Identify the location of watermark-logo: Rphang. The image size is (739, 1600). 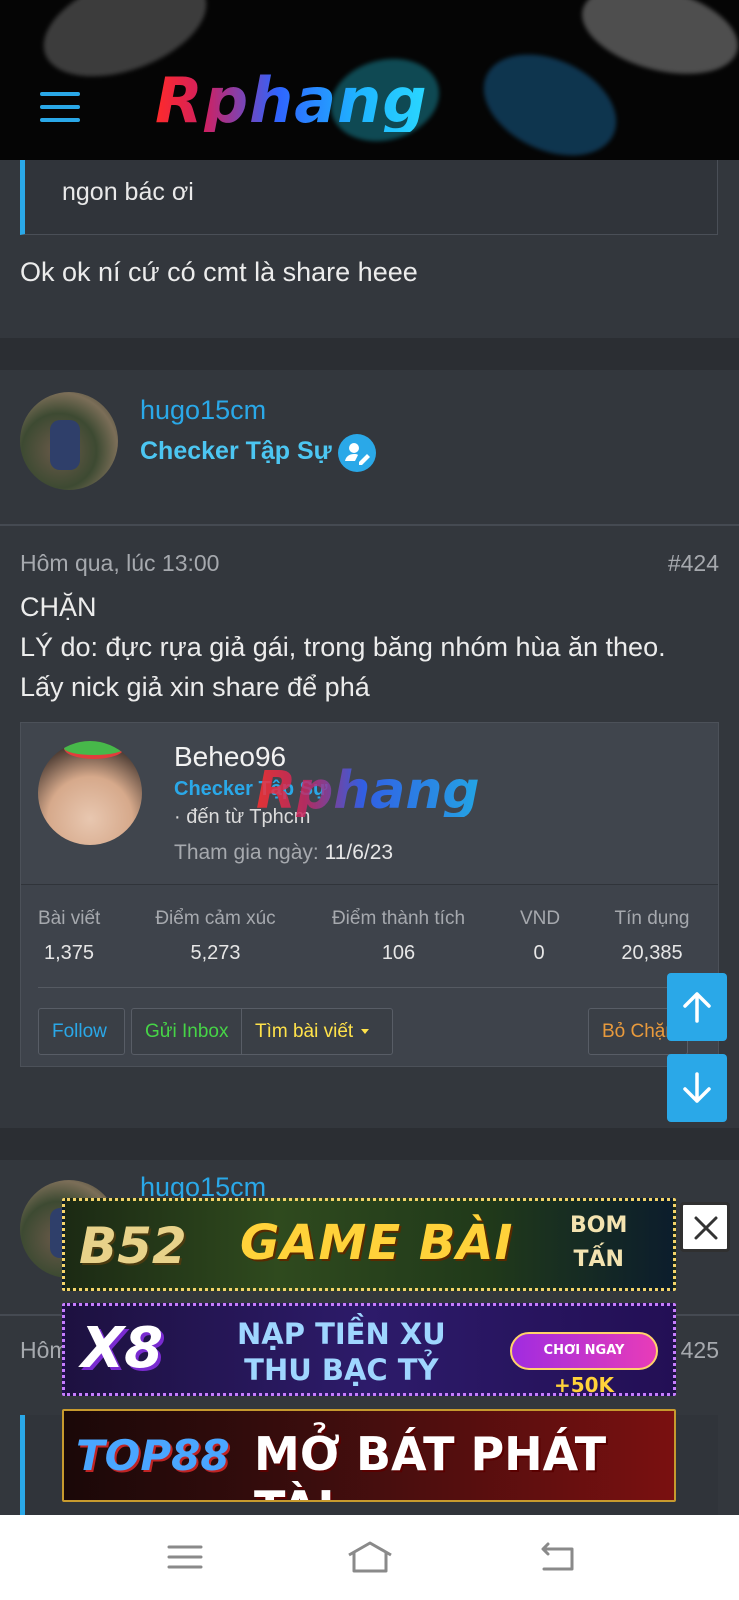
(368, 791).